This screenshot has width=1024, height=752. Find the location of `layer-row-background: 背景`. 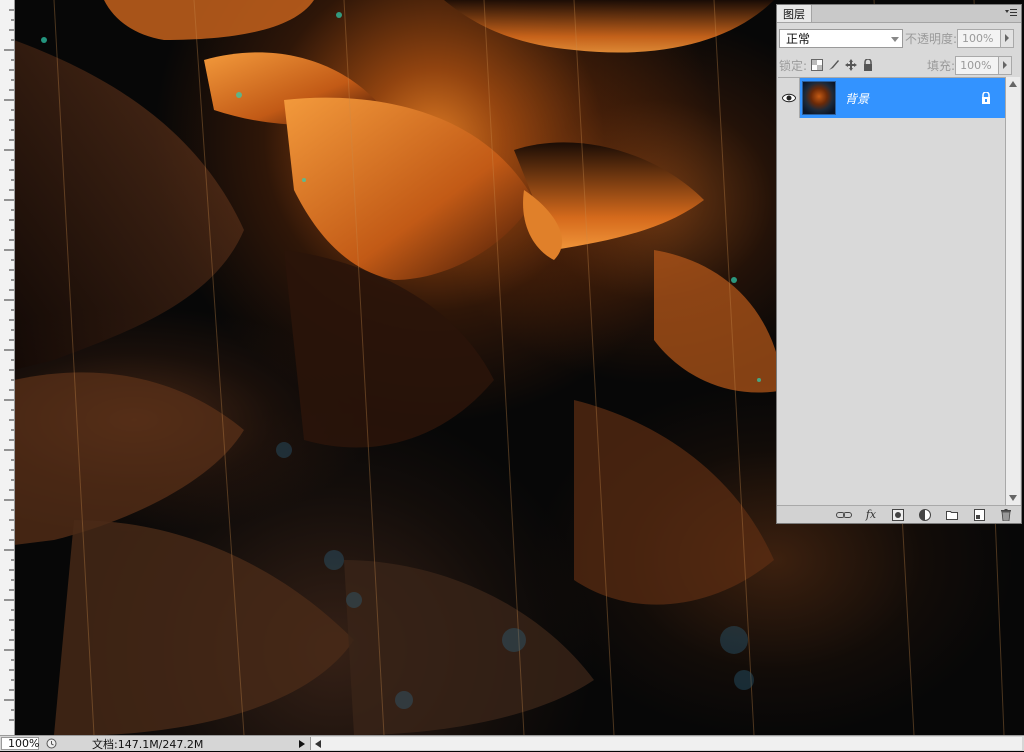

layer-row-background: 背景 is located at coordinates (892, 98).